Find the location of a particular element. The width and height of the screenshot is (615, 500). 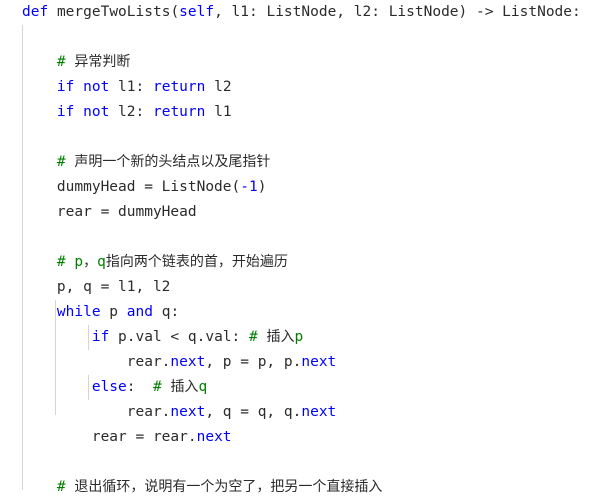

code-line: rear.next, q = q, q.next is located at coordinates (307, 412).